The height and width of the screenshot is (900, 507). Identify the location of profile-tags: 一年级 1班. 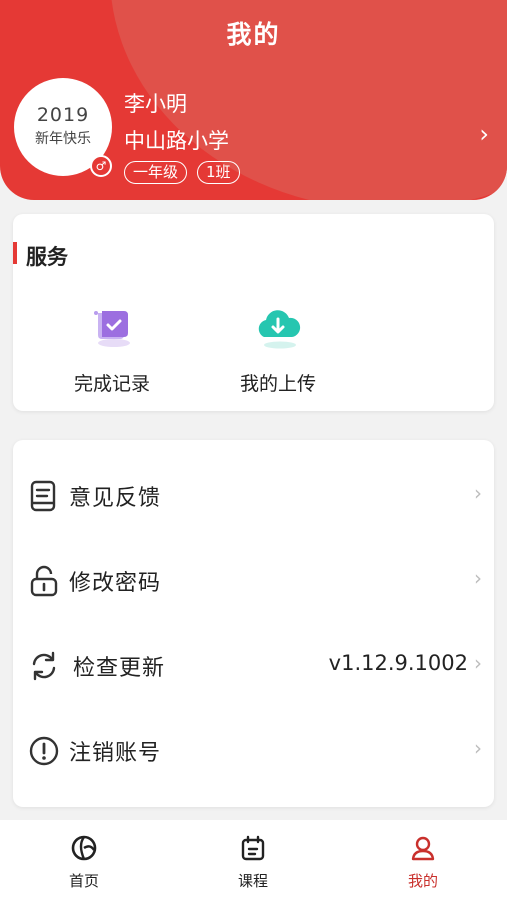
(182, 172).